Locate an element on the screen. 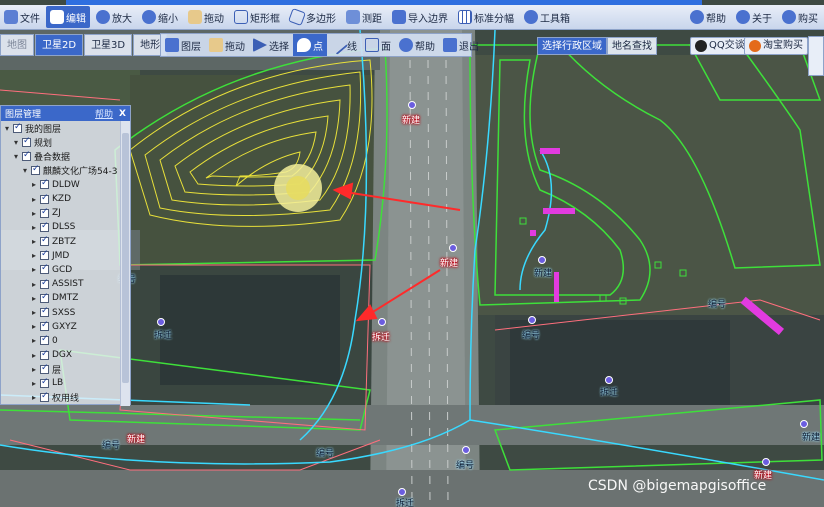 This screenshot has width=824, height=507. panel-help-link: 帮助 is located at coordinates (104, 113).